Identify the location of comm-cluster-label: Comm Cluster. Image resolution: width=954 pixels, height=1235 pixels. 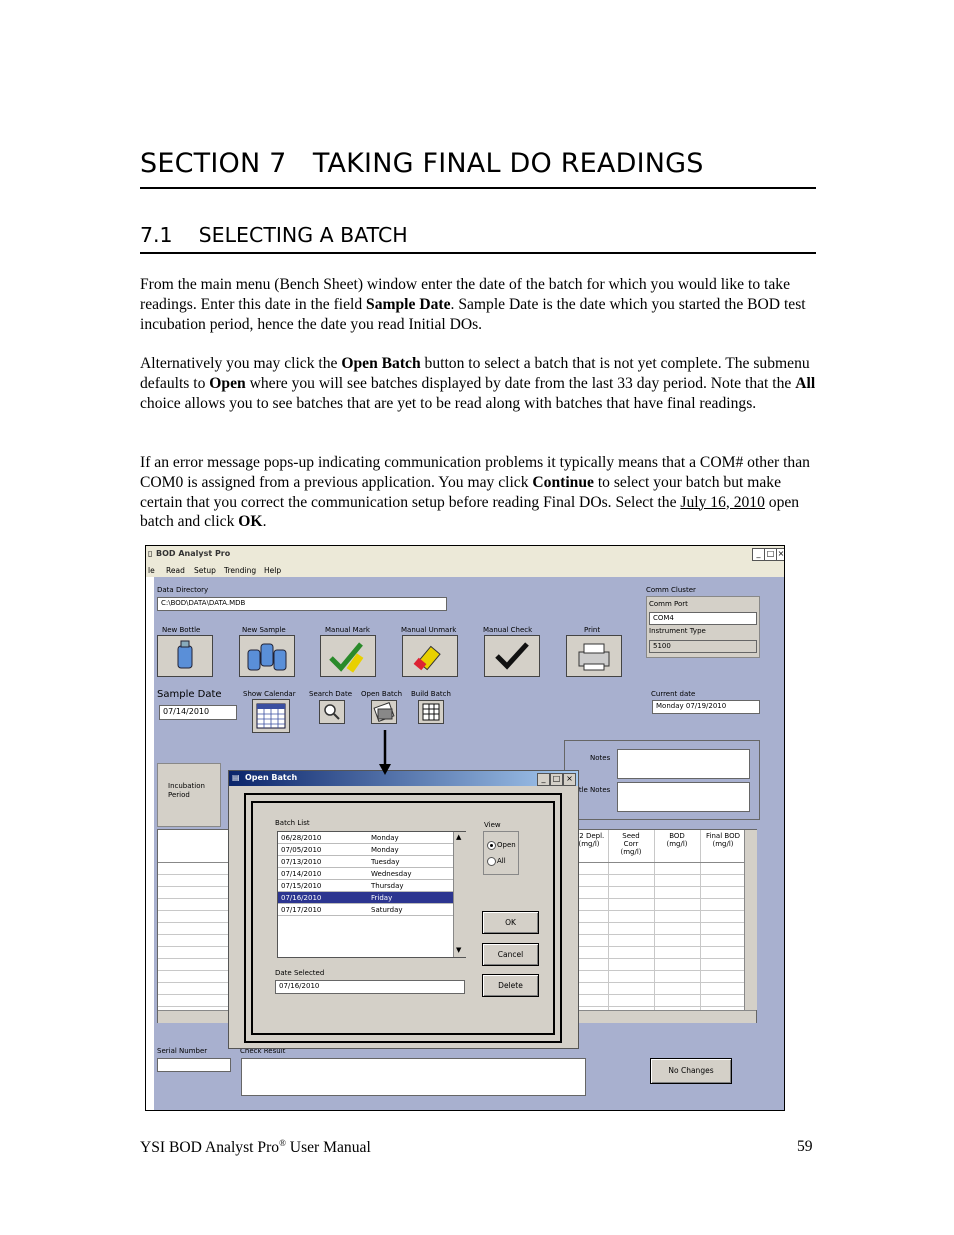
(671, 590).